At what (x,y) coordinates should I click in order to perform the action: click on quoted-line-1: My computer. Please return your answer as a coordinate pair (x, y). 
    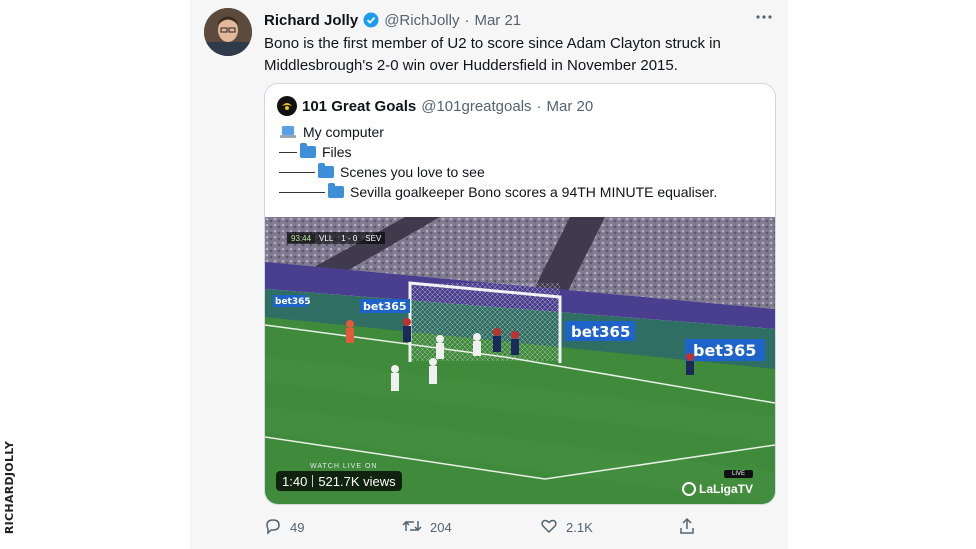
    Looking at the image, I should click on (331, 132).